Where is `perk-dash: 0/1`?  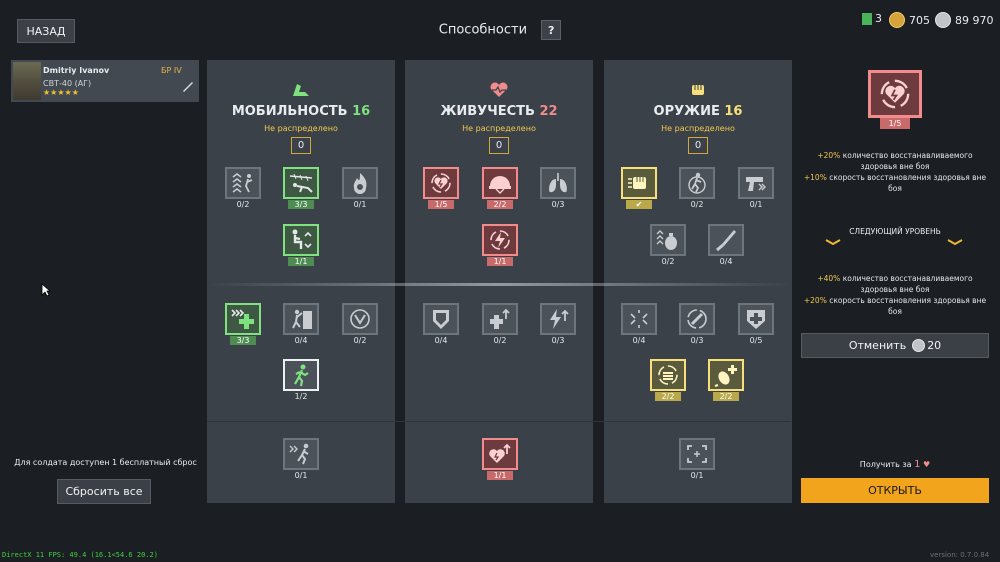 perk-dash: 0/1 is located at coordinates (301, 459).